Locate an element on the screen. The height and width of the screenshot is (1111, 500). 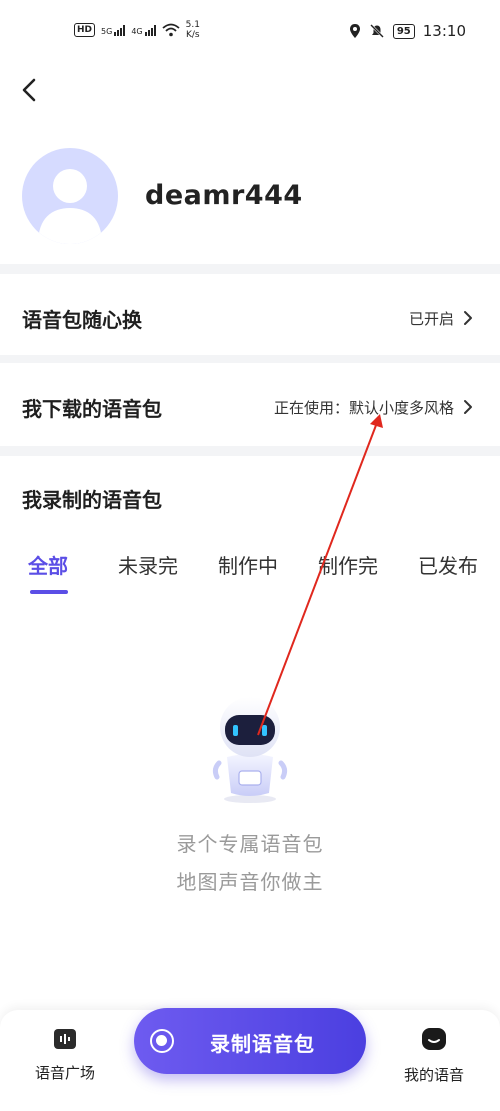
tab-produced: 制作完 is located at coordinates (348, 564).